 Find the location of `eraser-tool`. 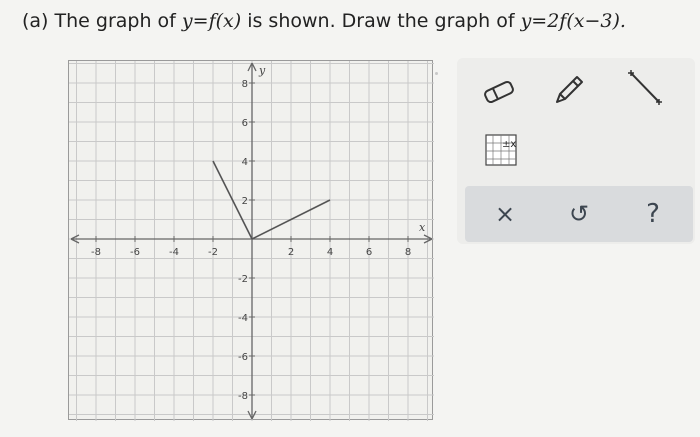

eraser-tool is located at coordinates (499, 92).